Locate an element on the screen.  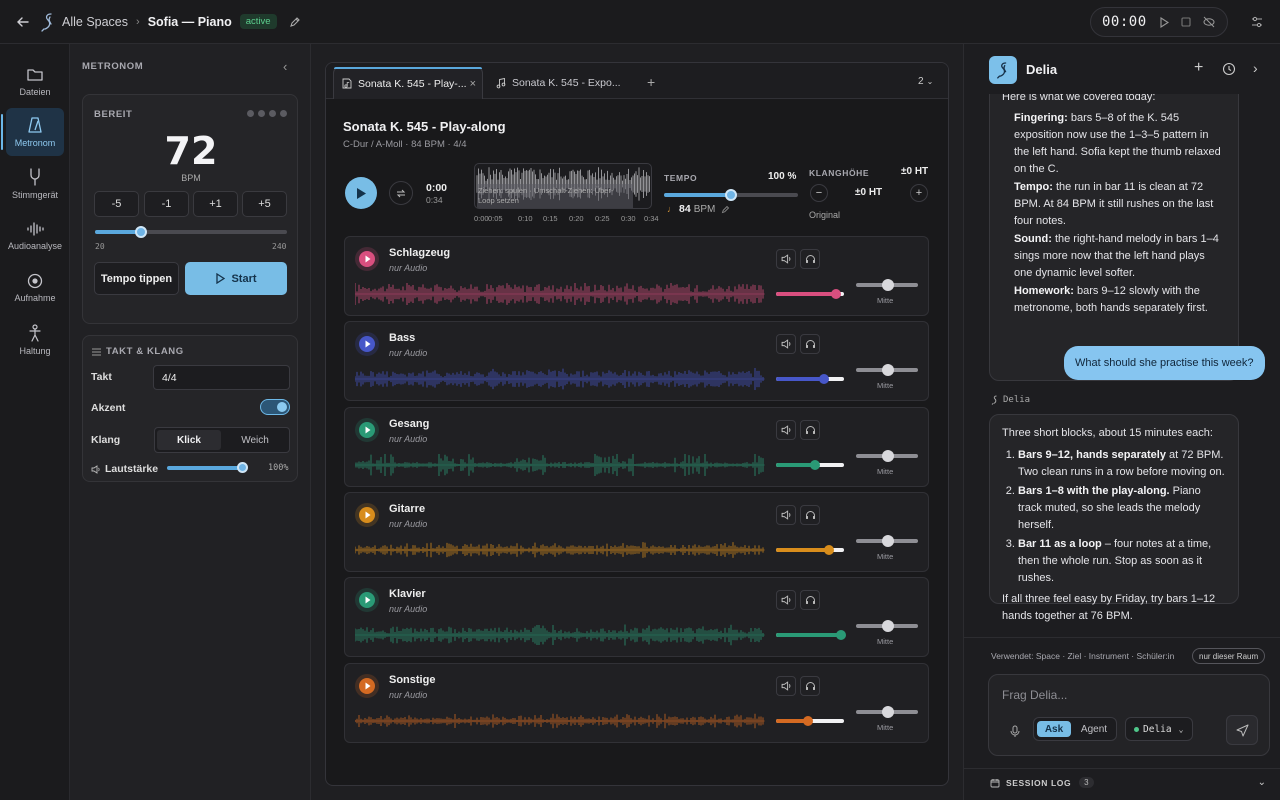
rail-item-stimmgeraet: Stimmgerät is located at coordinates (35, 184).